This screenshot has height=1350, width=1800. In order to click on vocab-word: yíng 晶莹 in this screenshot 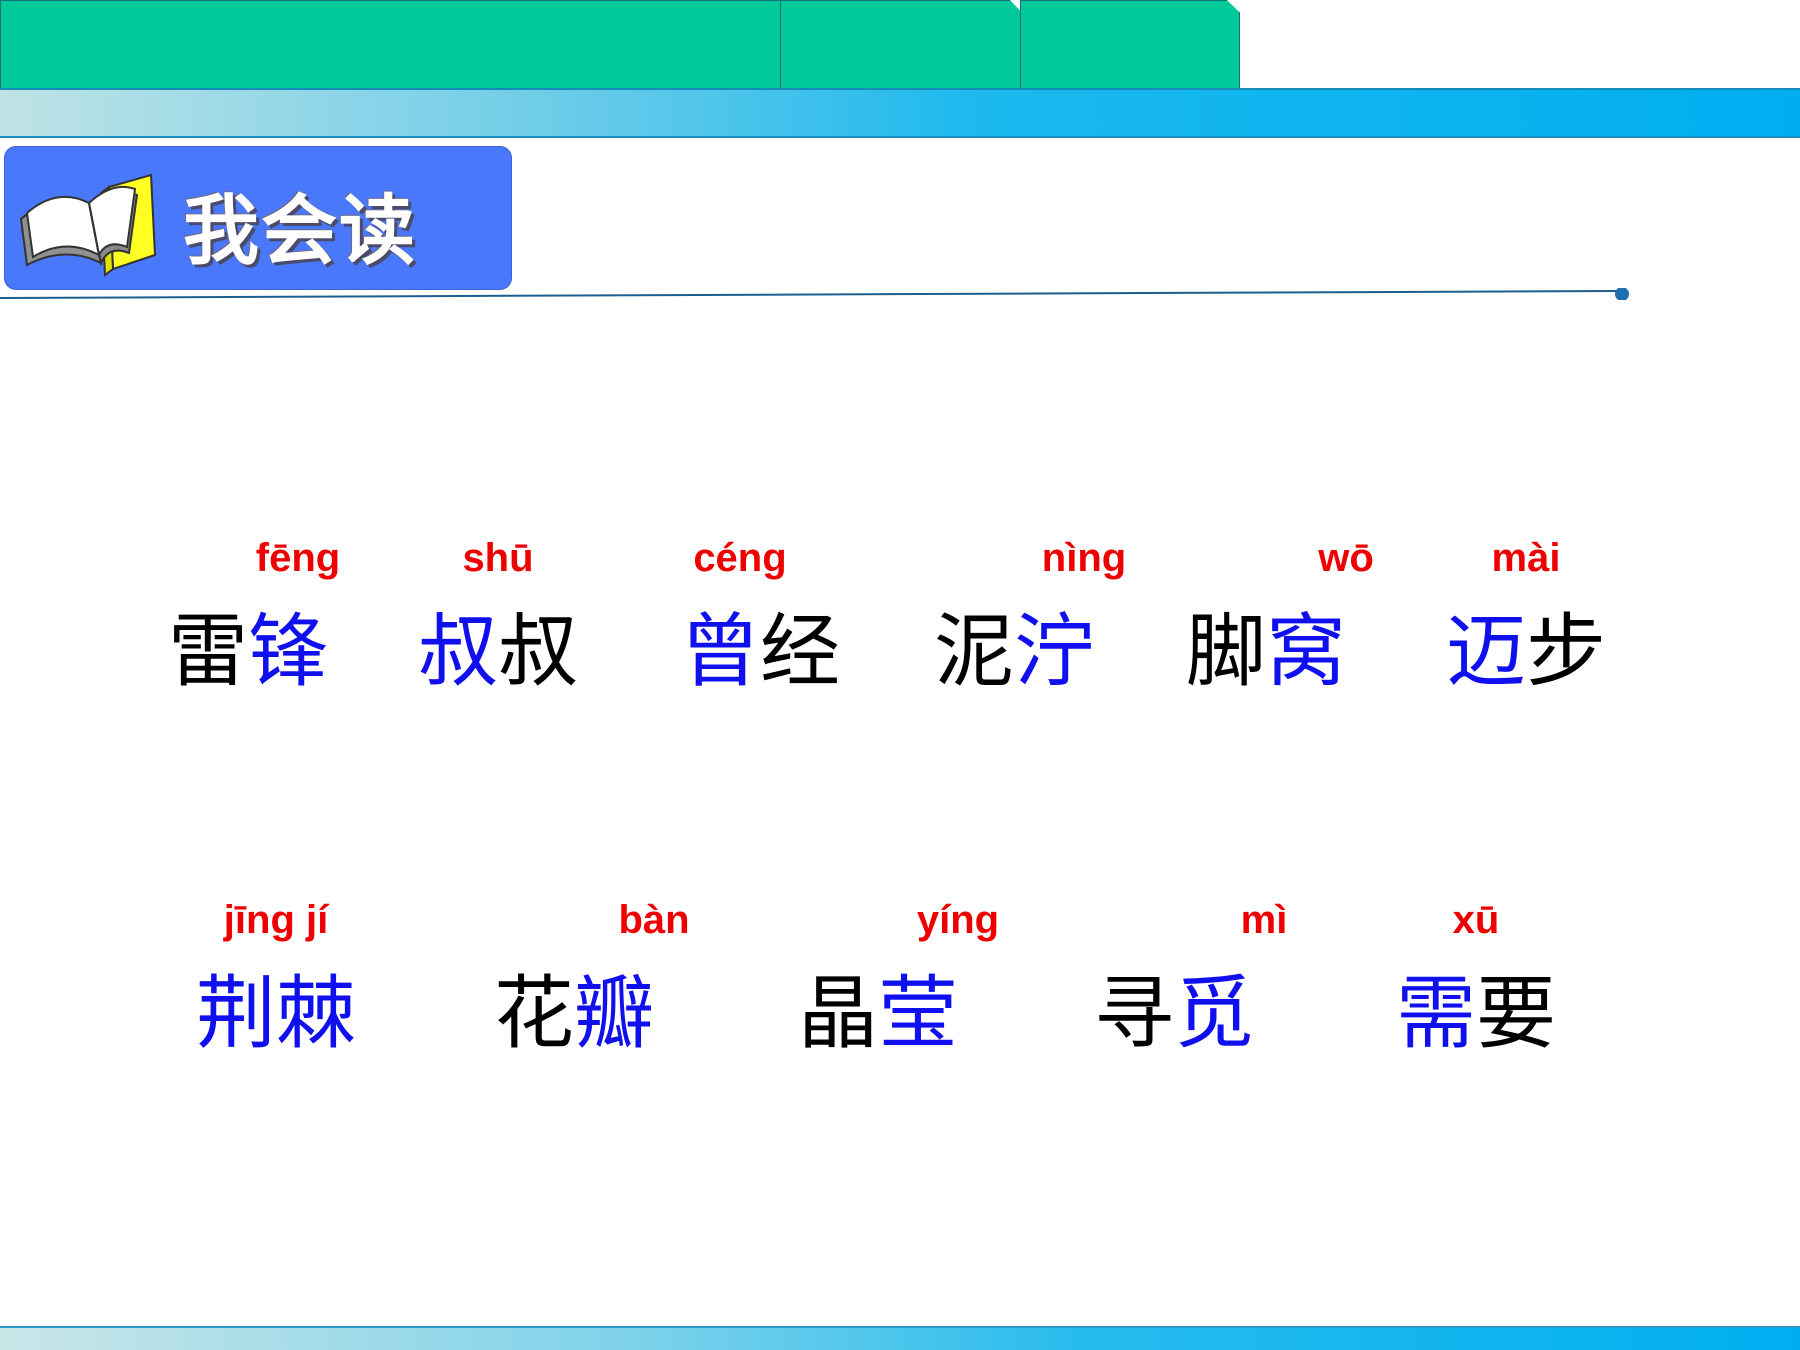, I will do `click(898, 981)`.